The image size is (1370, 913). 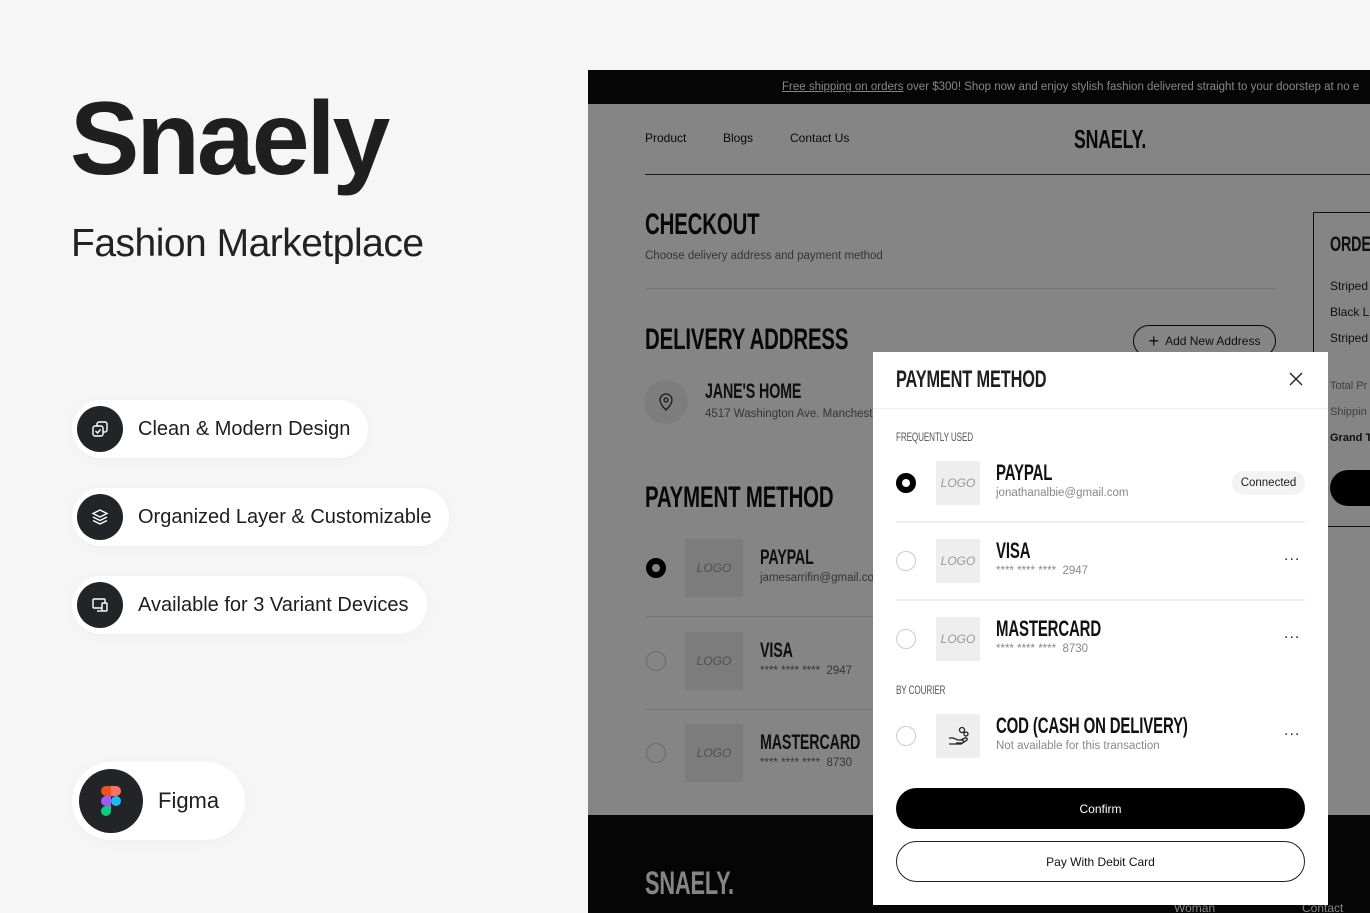 I want to click on feature-pill: Organized Layer & Customizable, so click(x=261, y=517).